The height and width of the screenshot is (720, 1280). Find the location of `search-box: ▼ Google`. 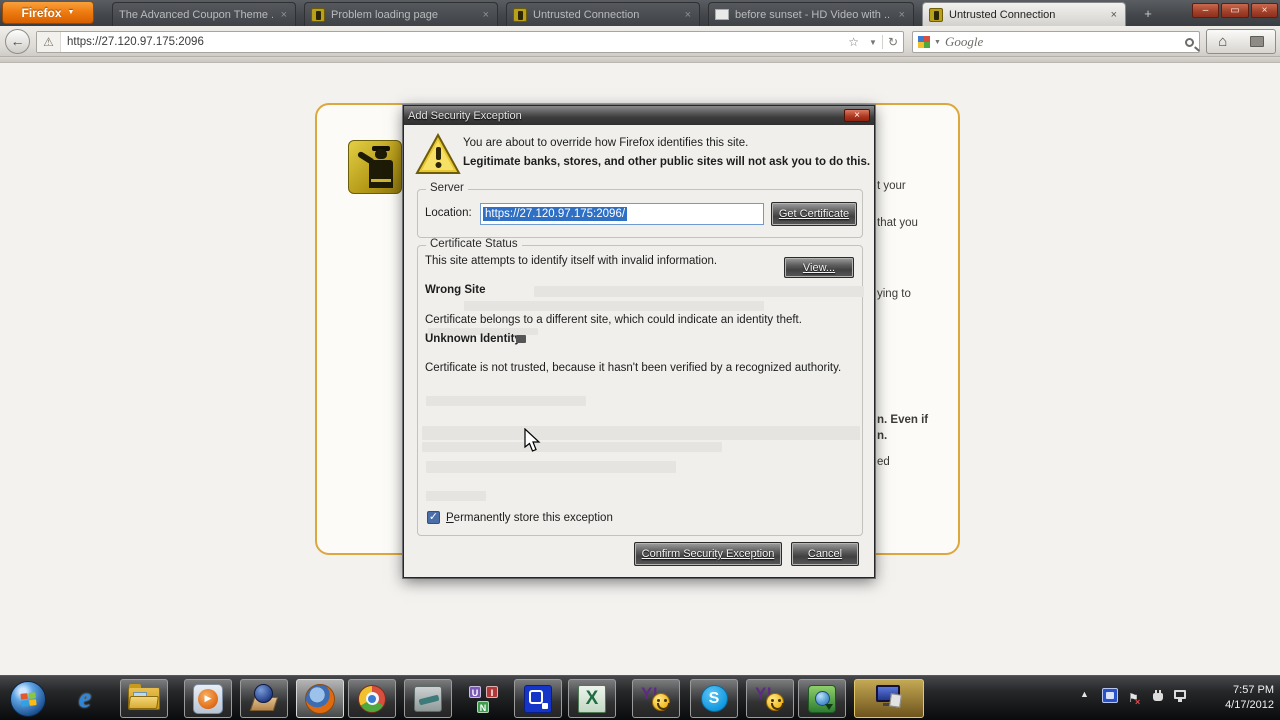

search-box: ▼ Google is located at coordinates (1056, 42).